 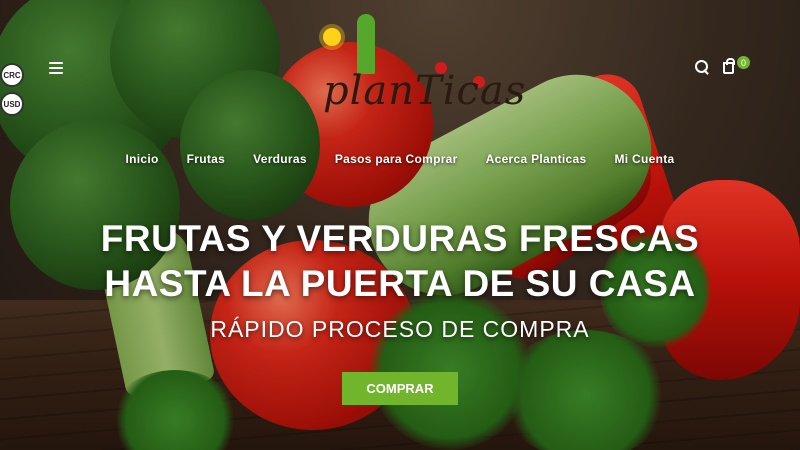 I want to click on cart-icon, so click(x=729, y=66).